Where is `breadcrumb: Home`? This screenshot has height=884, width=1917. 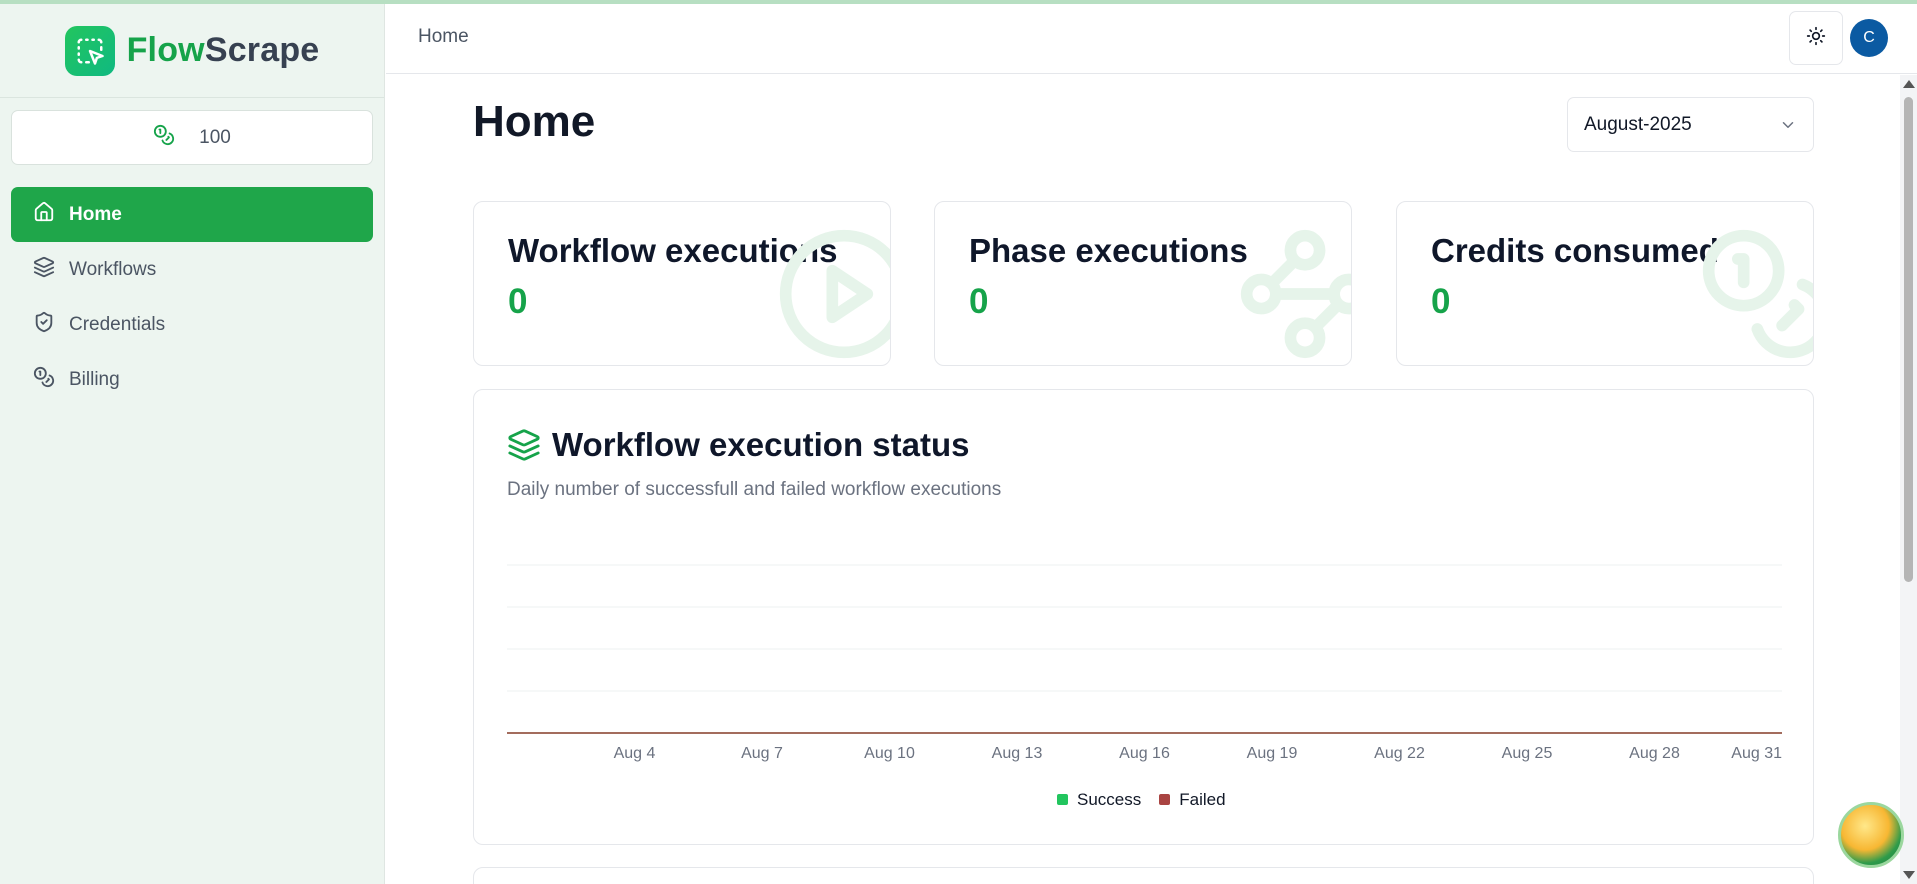 breadcrumb: Home is located at coordinates (443, 37).